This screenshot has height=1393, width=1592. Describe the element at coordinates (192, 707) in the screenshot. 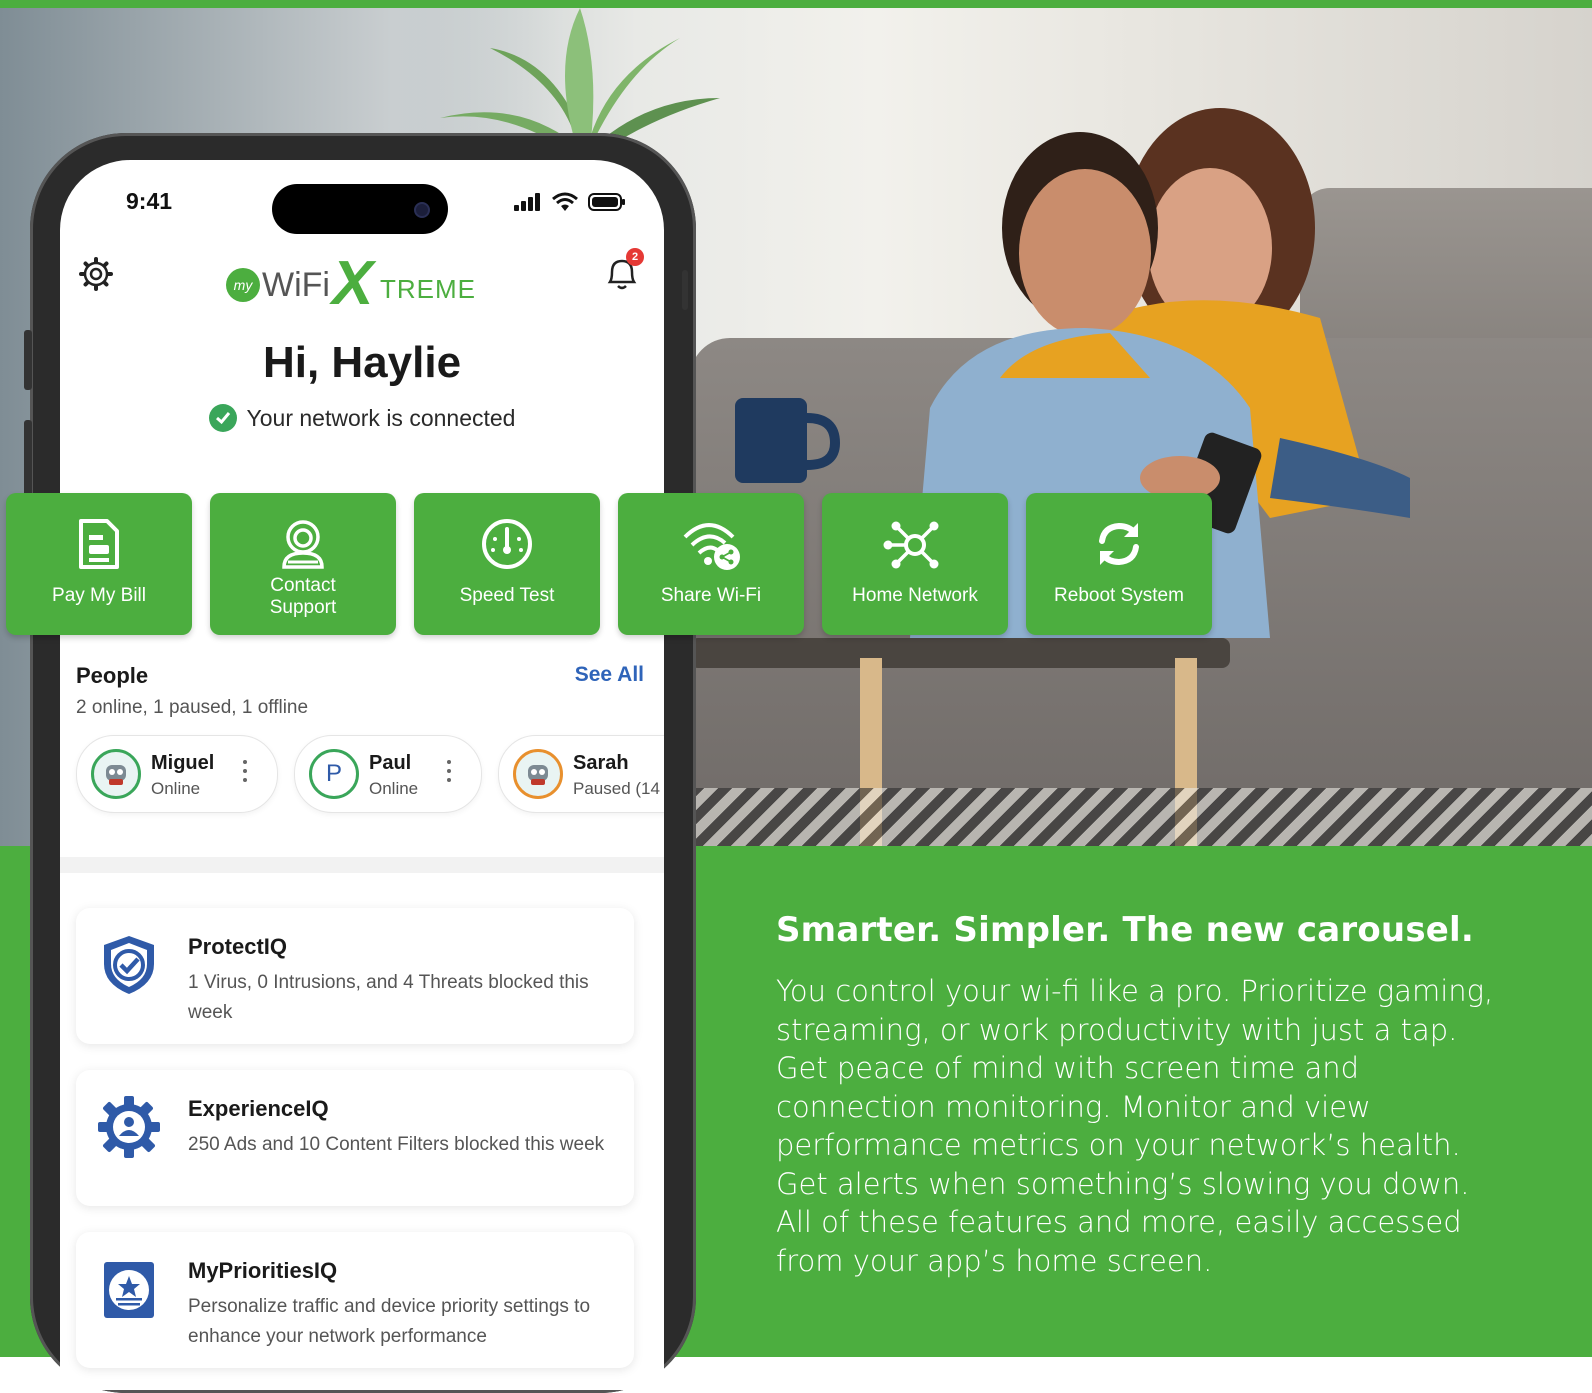

I see `people-summary: 2 online, 1 paused, 1 offline` at that location.